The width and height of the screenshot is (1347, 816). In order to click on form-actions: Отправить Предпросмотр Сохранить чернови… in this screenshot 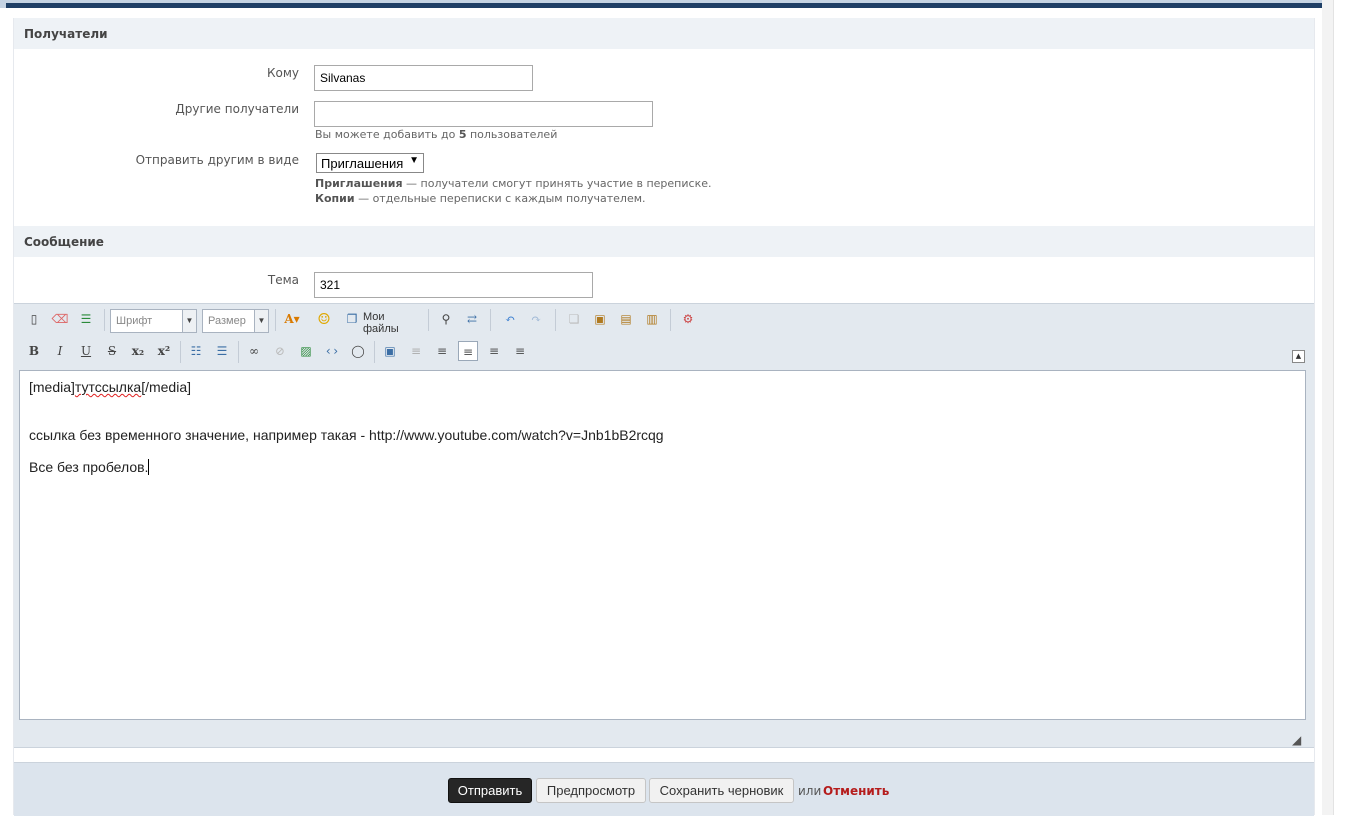, I will do `click(664, 789)`.